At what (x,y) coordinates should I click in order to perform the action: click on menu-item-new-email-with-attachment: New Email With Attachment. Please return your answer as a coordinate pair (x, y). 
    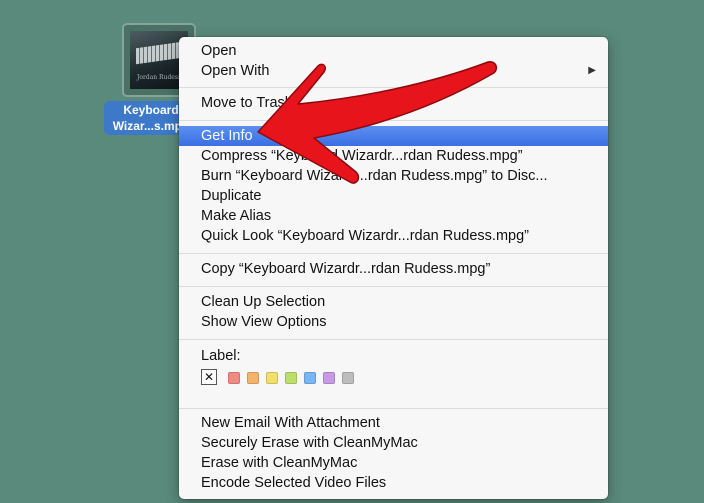
    Looking at the image, I should click on (393, 423).